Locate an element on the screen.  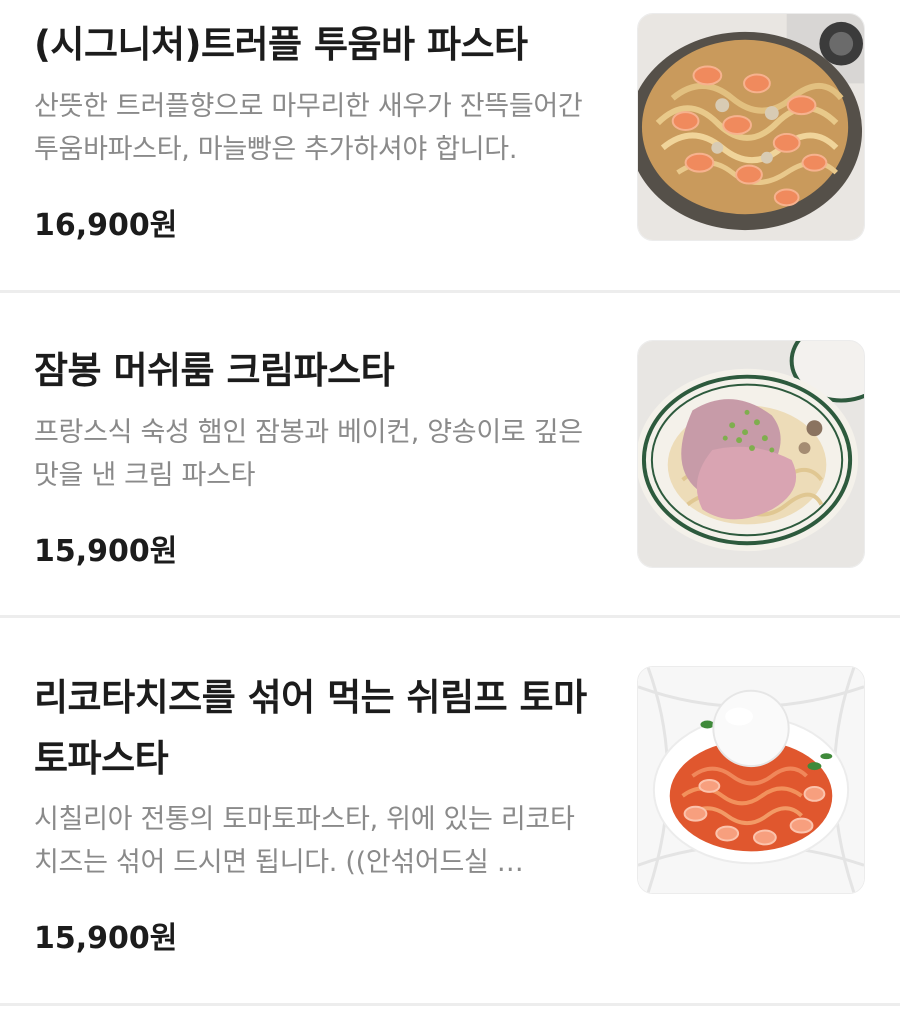
cream-pasta-image is located at coordinates (751, 454).